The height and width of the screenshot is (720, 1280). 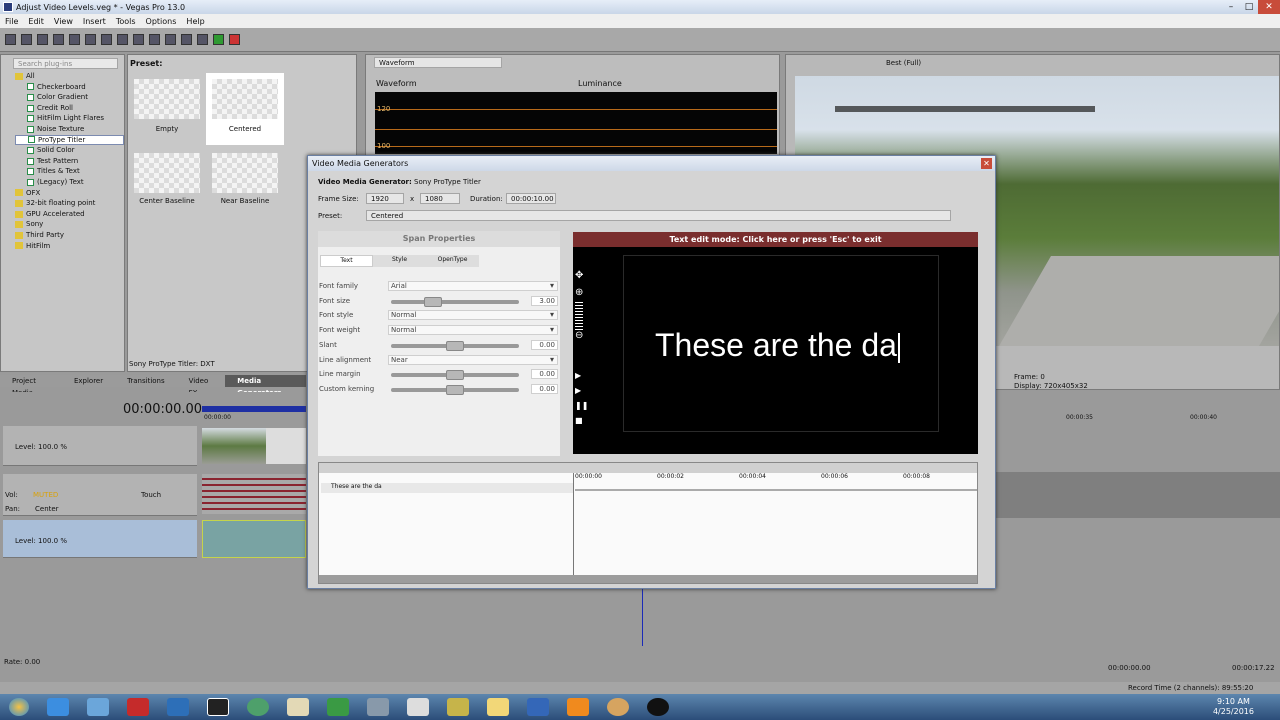 I want to click on properties-icon, so click(x=90, y=39).